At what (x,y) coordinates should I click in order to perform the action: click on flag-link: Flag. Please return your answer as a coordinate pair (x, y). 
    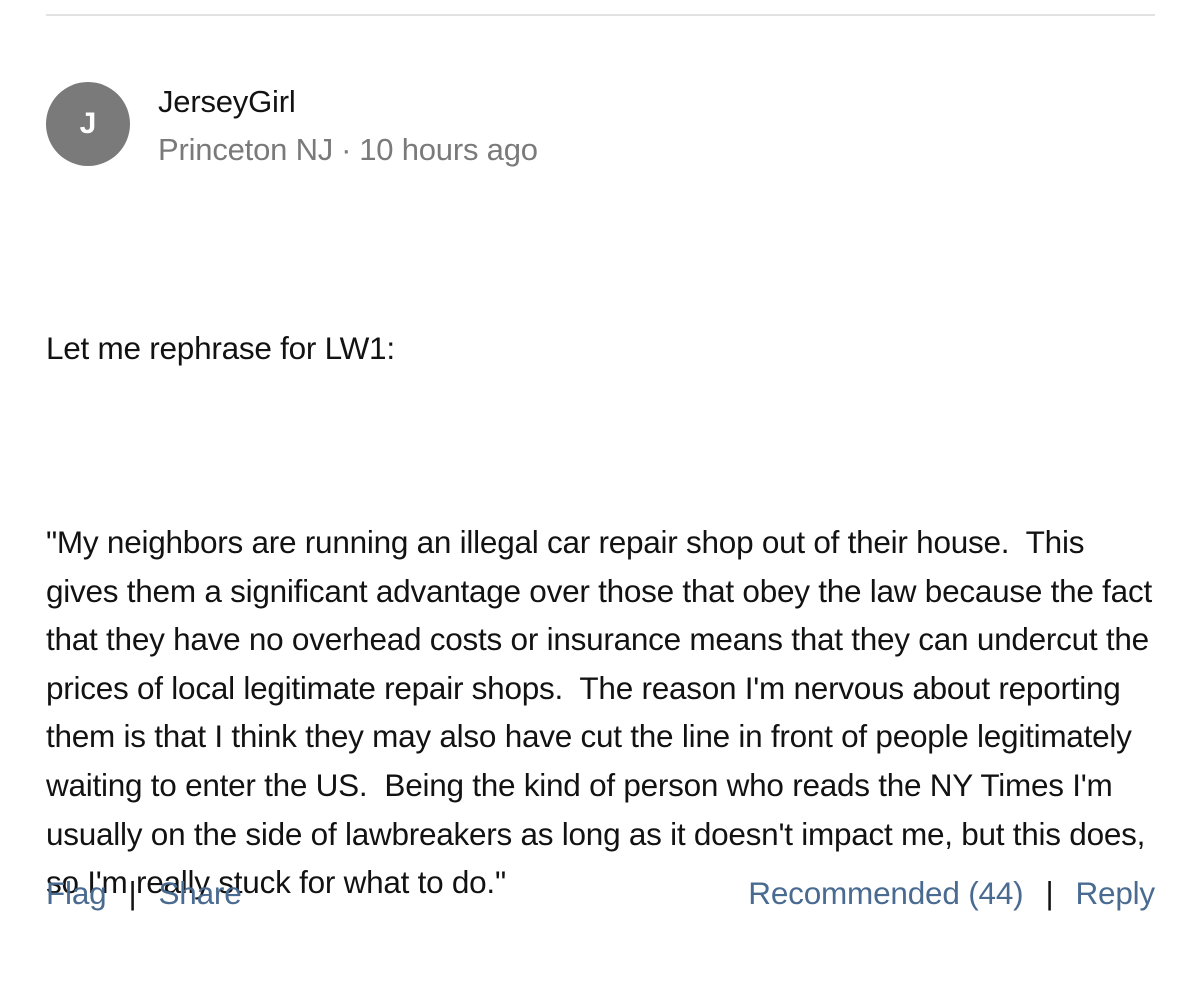
    Looking at the image, I should click on (76, 893).